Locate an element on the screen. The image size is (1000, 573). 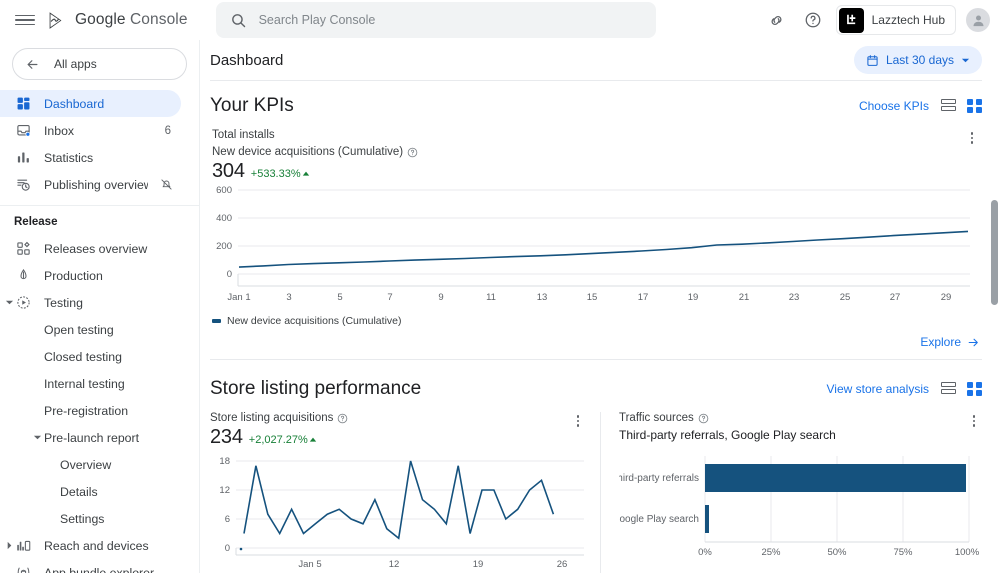
svg-text: Third-party referrals is located at coordinates (659, 478).